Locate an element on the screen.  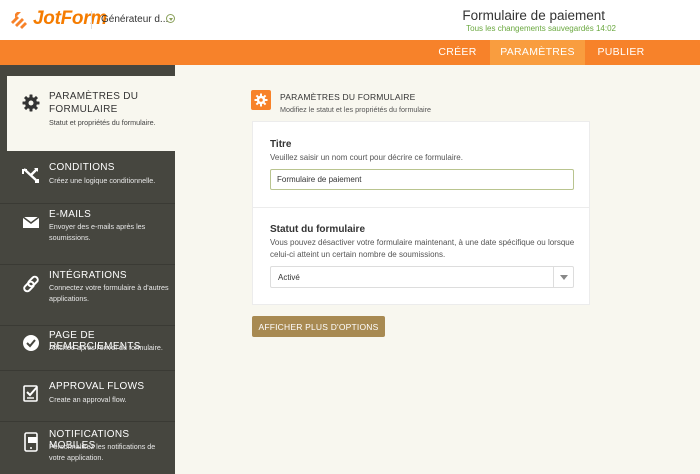
sidebar-item-title: INTÉGRATIONS is located at coordinates (88, 275).